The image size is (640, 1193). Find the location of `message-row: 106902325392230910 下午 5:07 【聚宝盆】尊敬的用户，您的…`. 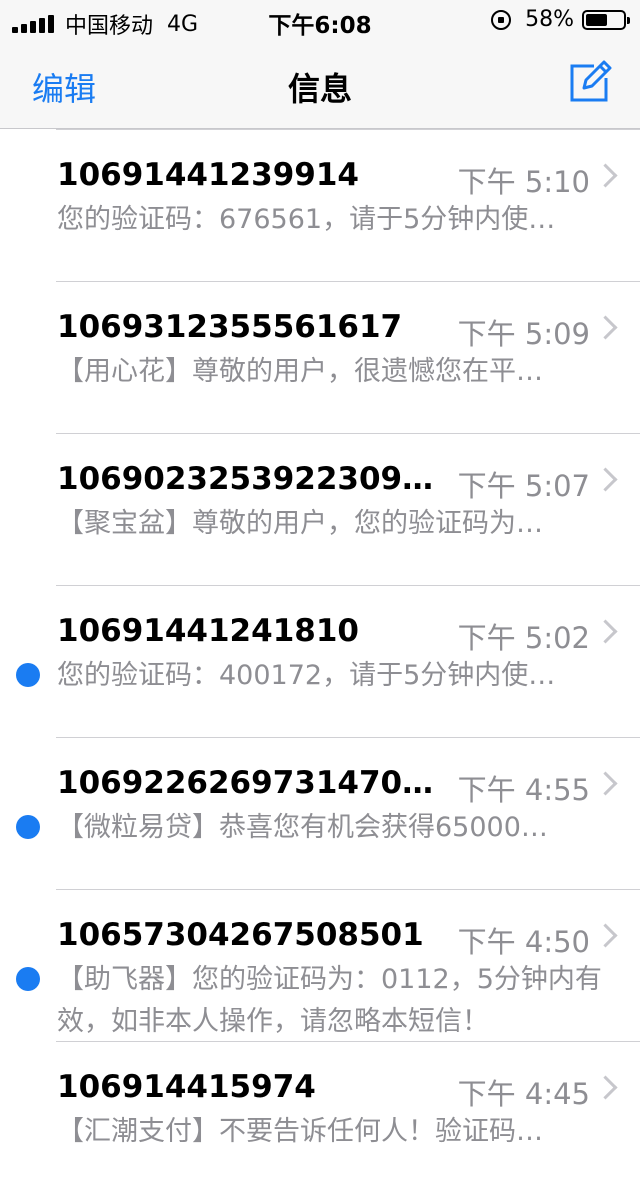

message-row: 106902325392230910 下午 5:07 【聚宝盆】尊敬的用户，您的… is located at coordinates (320, 509).